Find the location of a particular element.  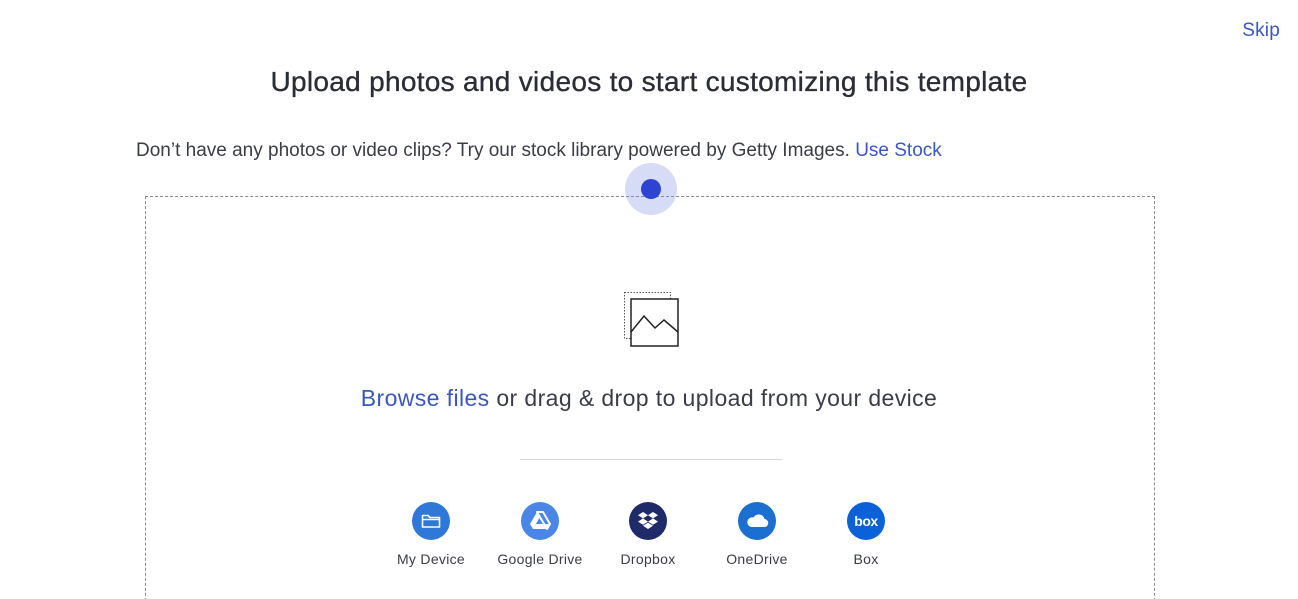

source-label: OneDrive is located at coordinates (757, 559).